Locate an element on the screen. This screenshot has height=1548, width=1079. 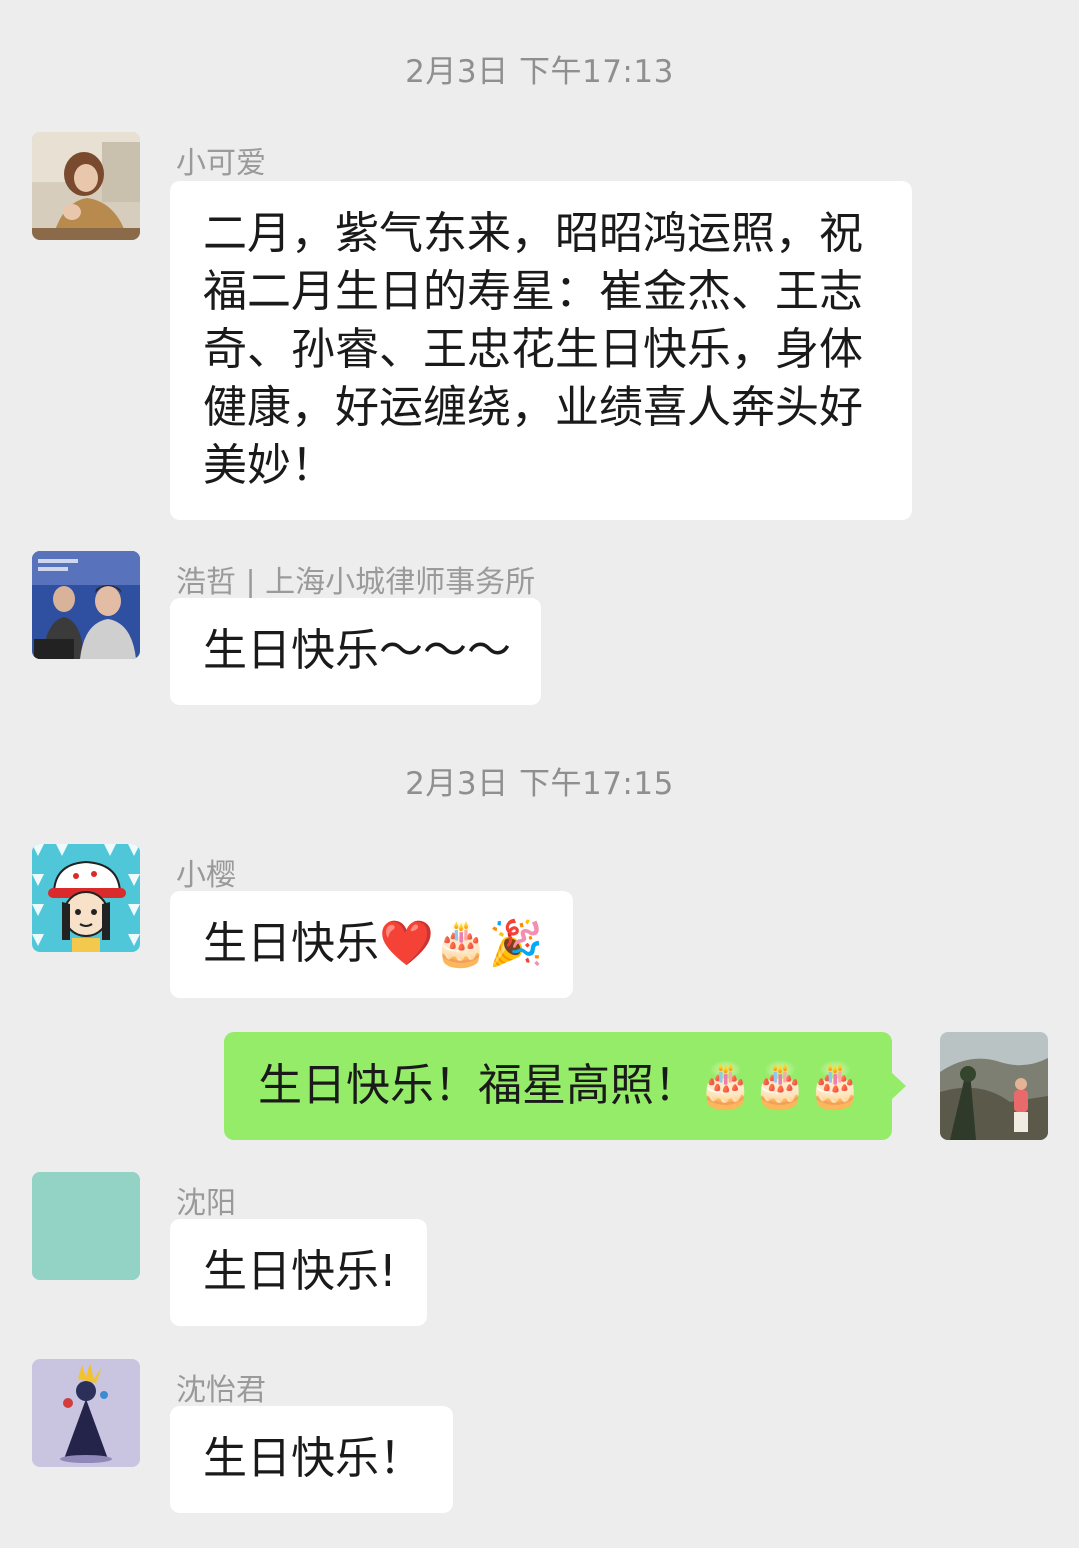
photo-avatar-man-icon is located at coordinates (86, 605).